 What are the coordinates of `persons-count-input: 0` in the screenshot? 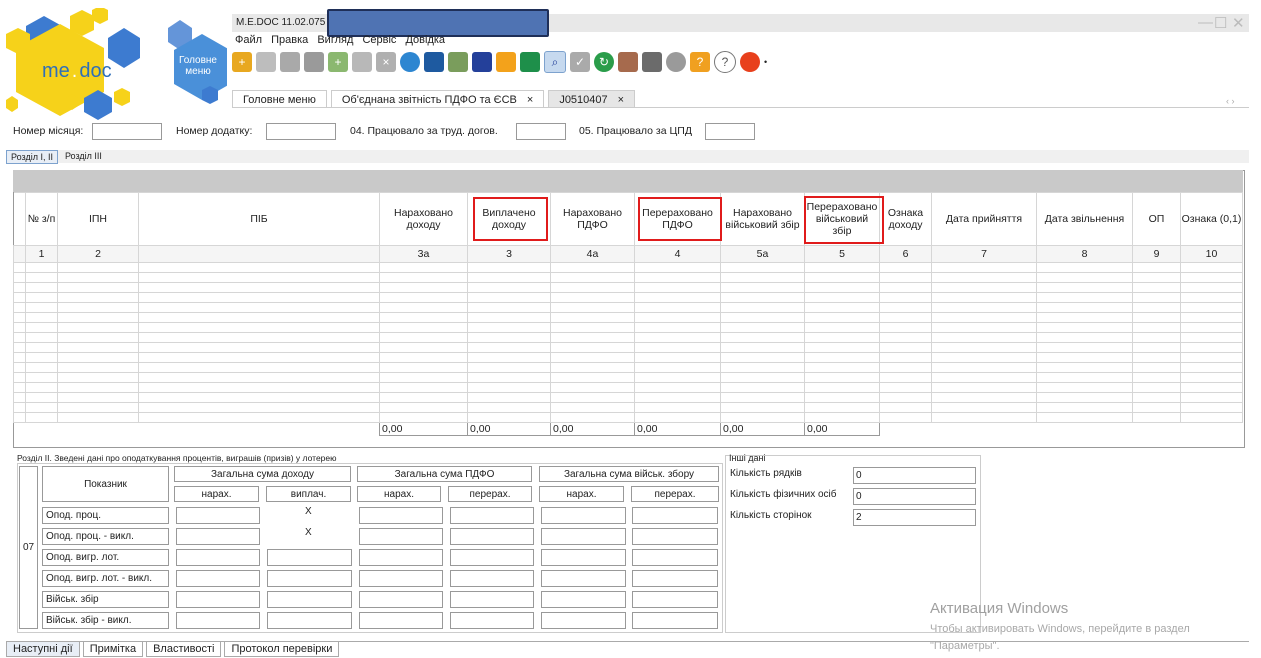 It's located at (914, 496).